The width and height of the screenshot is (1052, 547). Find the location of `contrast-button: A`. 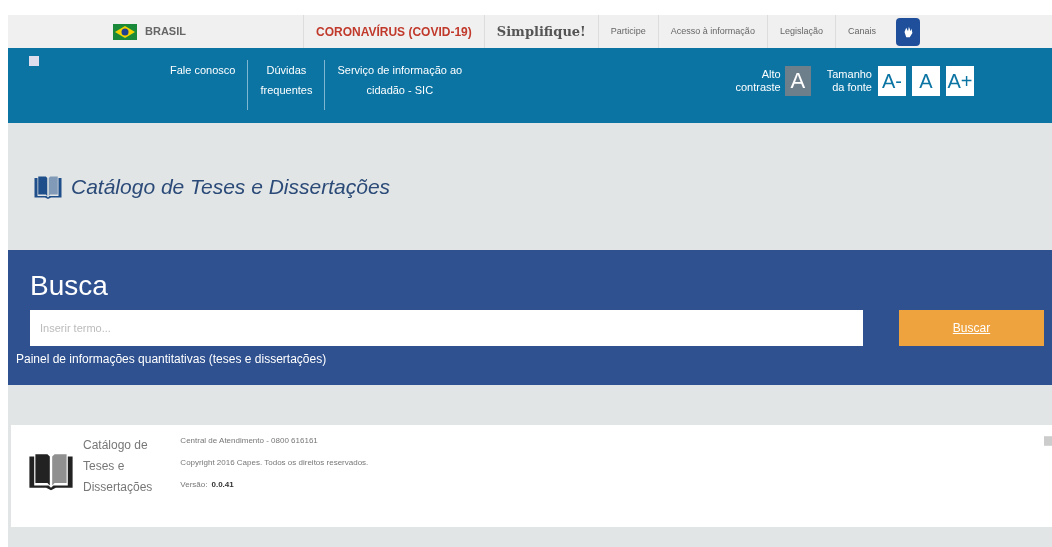

contrast-button: A is located at coordinates (797, 81).